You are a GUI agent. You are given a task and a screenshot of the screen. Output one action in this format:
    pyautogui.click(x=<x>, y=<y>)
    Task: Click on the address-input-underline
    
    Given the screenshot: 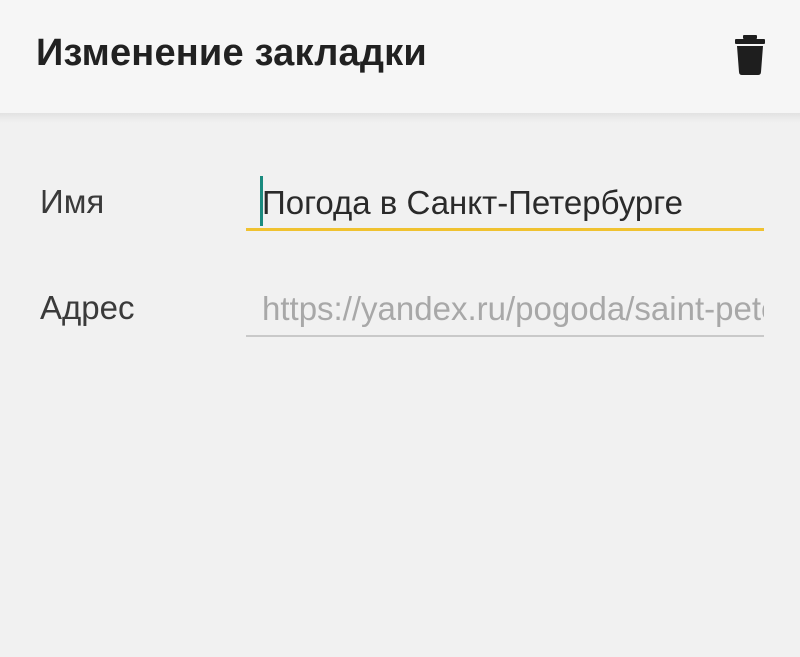 What is the action you would take?
    pyautogui.click(x=505, y=336)
    